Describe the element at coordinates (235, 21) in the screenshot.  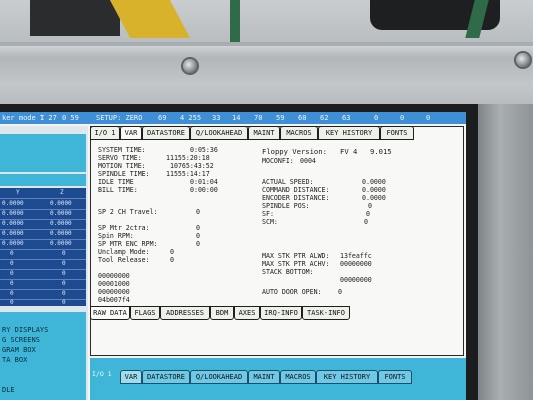
I see `green-pipe` at that location.